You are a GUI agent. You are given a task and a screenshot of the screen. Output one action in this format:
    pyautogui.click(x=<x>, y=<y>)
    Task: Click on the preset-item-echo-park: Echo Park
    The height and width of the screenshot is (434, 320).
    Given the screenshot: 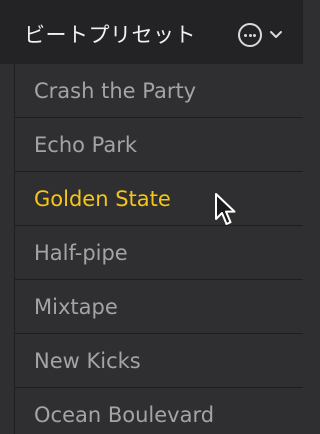 What is the action you would take?
    pyautogui.click(x=159, y=145)
    